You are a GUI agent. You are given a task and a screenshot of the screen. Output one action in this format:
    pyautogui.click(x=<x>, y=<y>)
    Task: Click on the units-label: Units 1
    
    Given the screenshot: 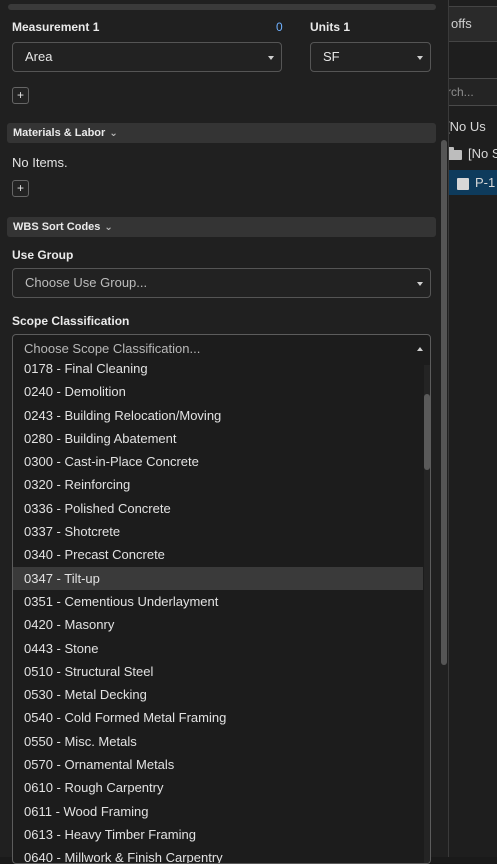 What is the action you would take?
    pyautogui.click(x=330, y=27)
    